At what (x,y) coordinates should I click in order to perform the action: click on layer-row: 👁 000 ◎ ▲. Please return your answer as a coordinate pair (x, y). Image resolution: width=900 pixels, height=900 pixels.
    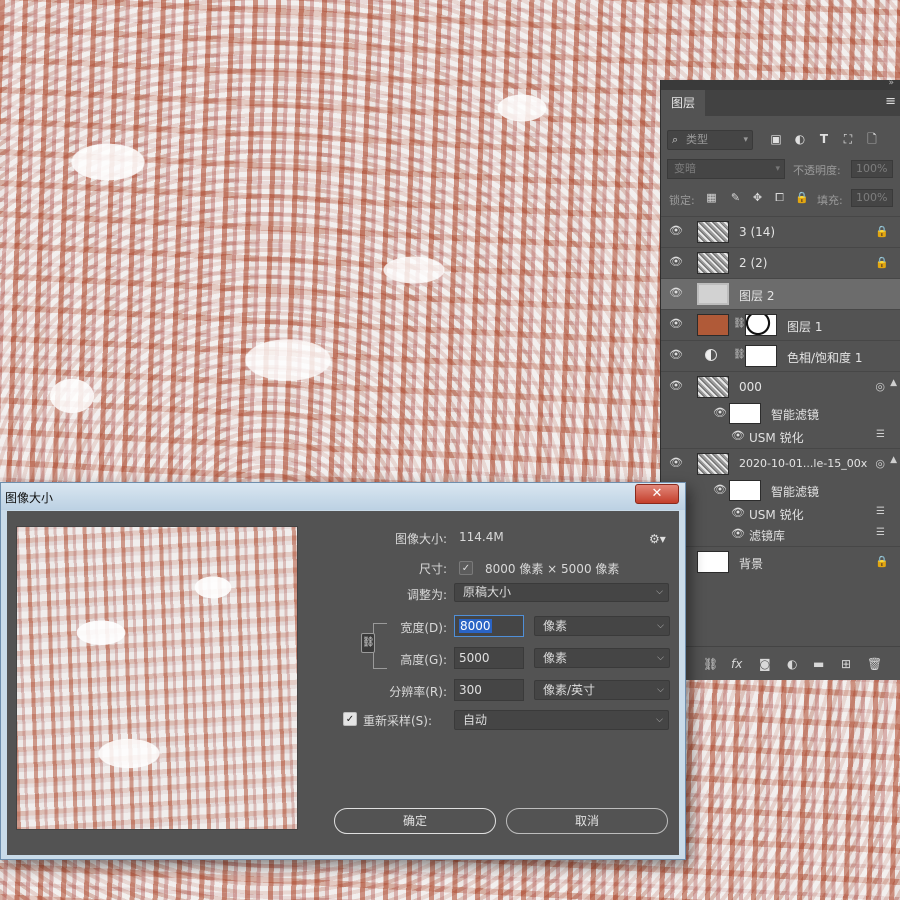
    Looking at the image, I should click on (780, 386).